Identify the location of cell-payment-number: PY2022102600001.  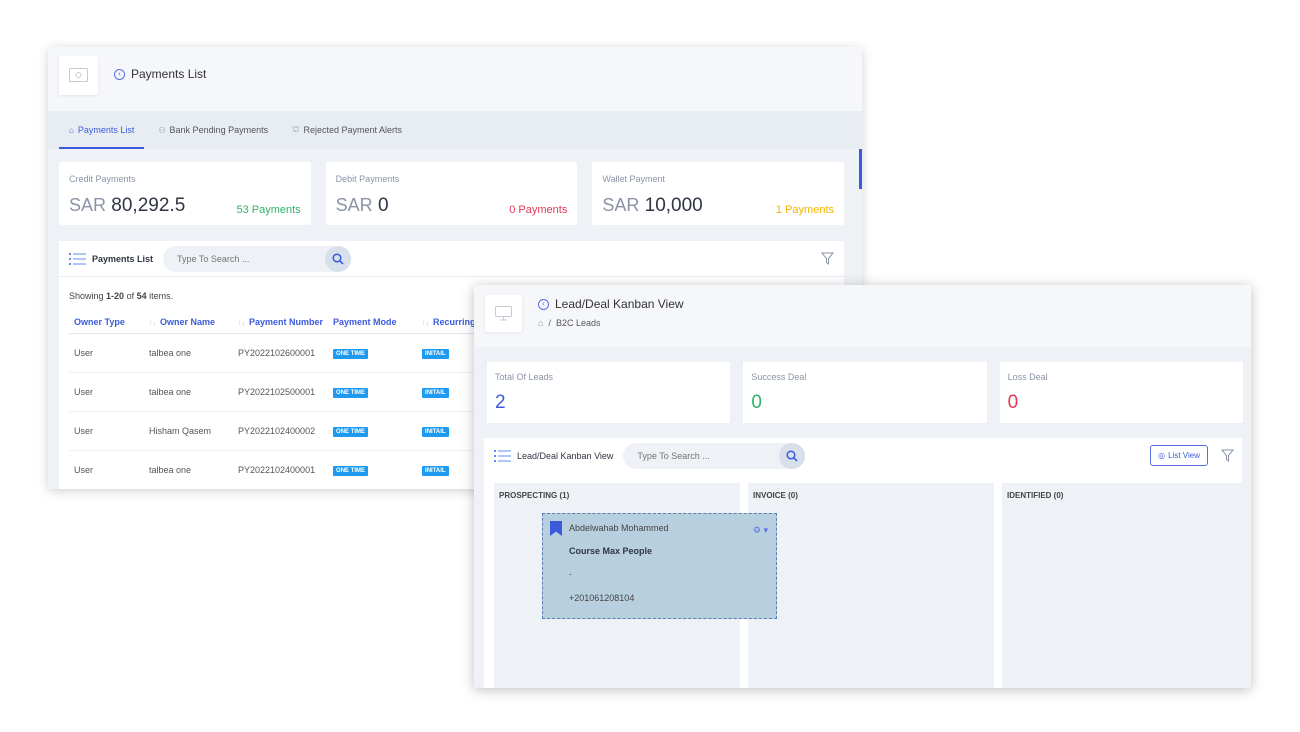
(281, 353).